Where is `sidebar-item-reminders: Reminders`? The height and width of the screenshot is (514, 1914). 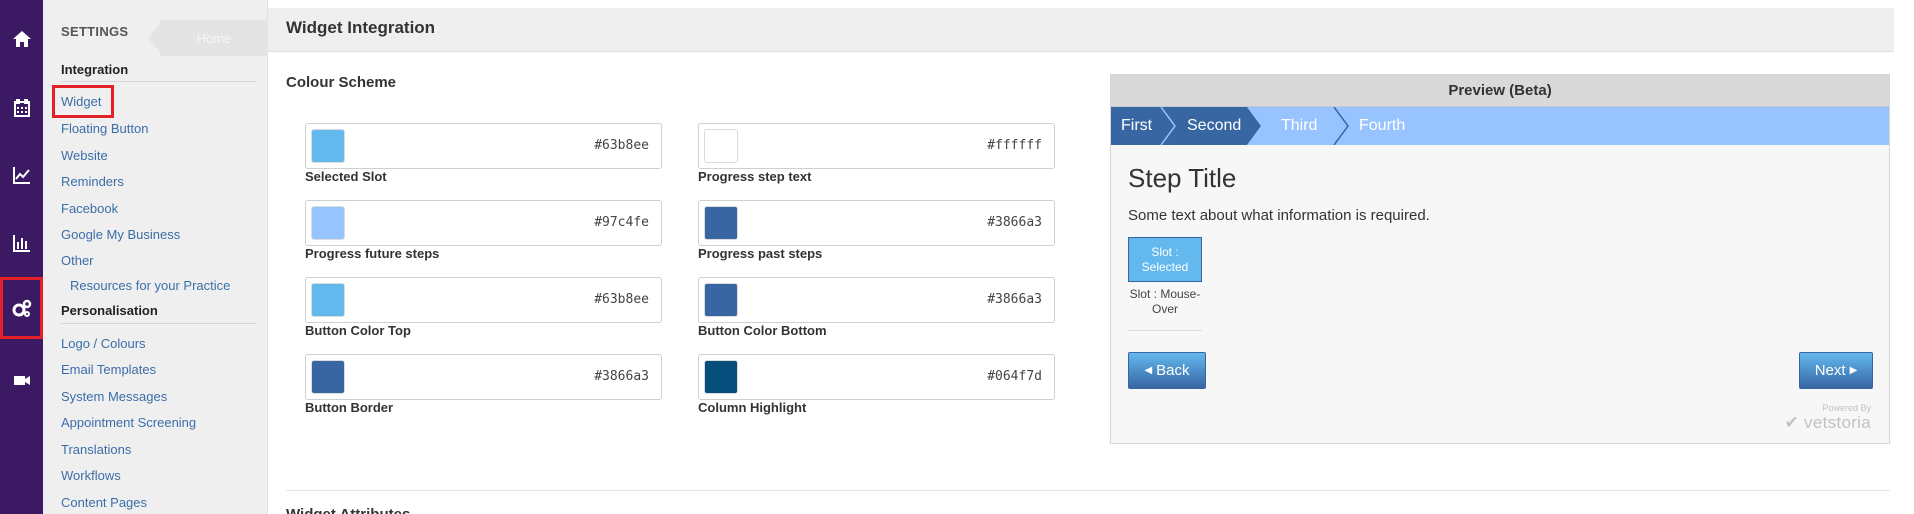
sidebar-item-reminders: Reminders is located at coordinates (92, 181).